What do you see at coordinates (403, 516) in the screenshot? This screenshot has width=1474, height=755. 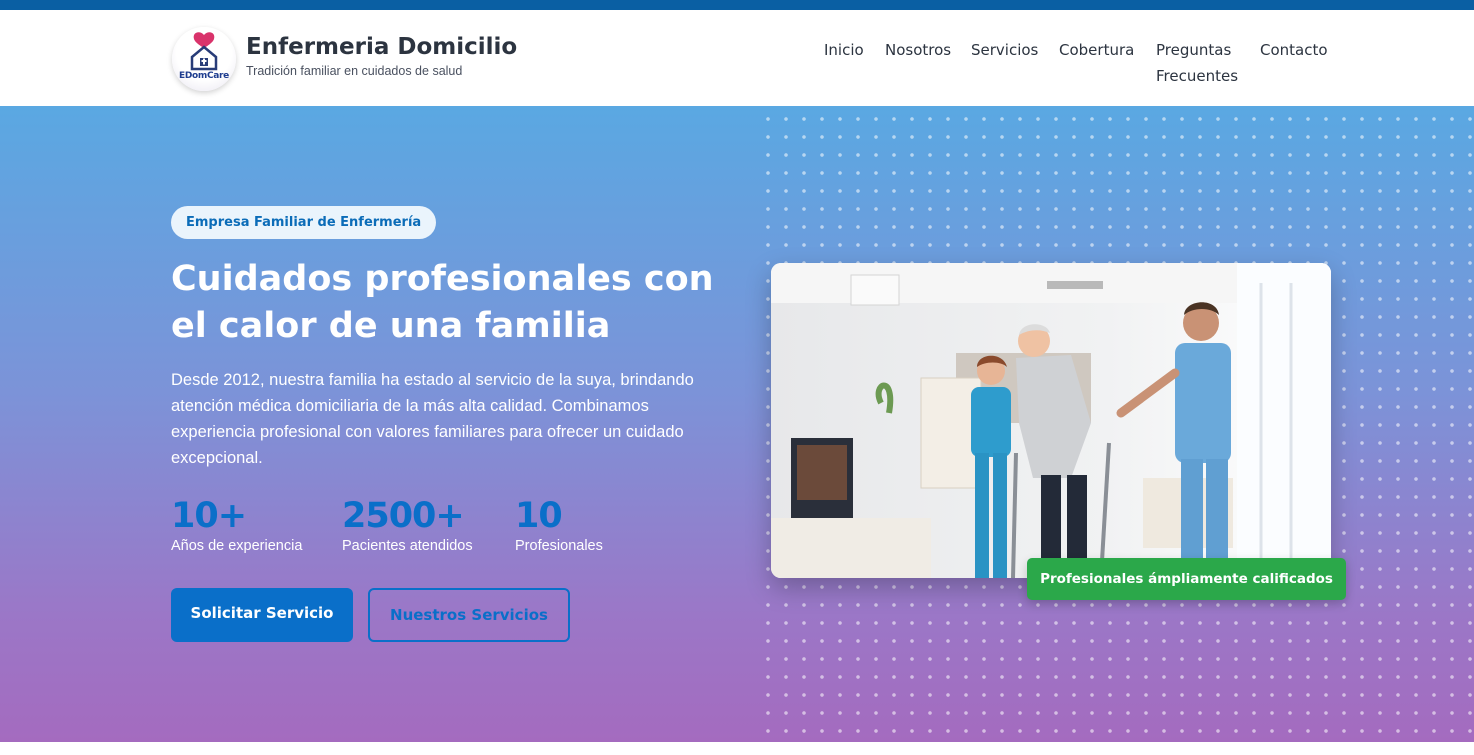 I see `stat-patients-value: 2500+` at bounding box center [403, 516].